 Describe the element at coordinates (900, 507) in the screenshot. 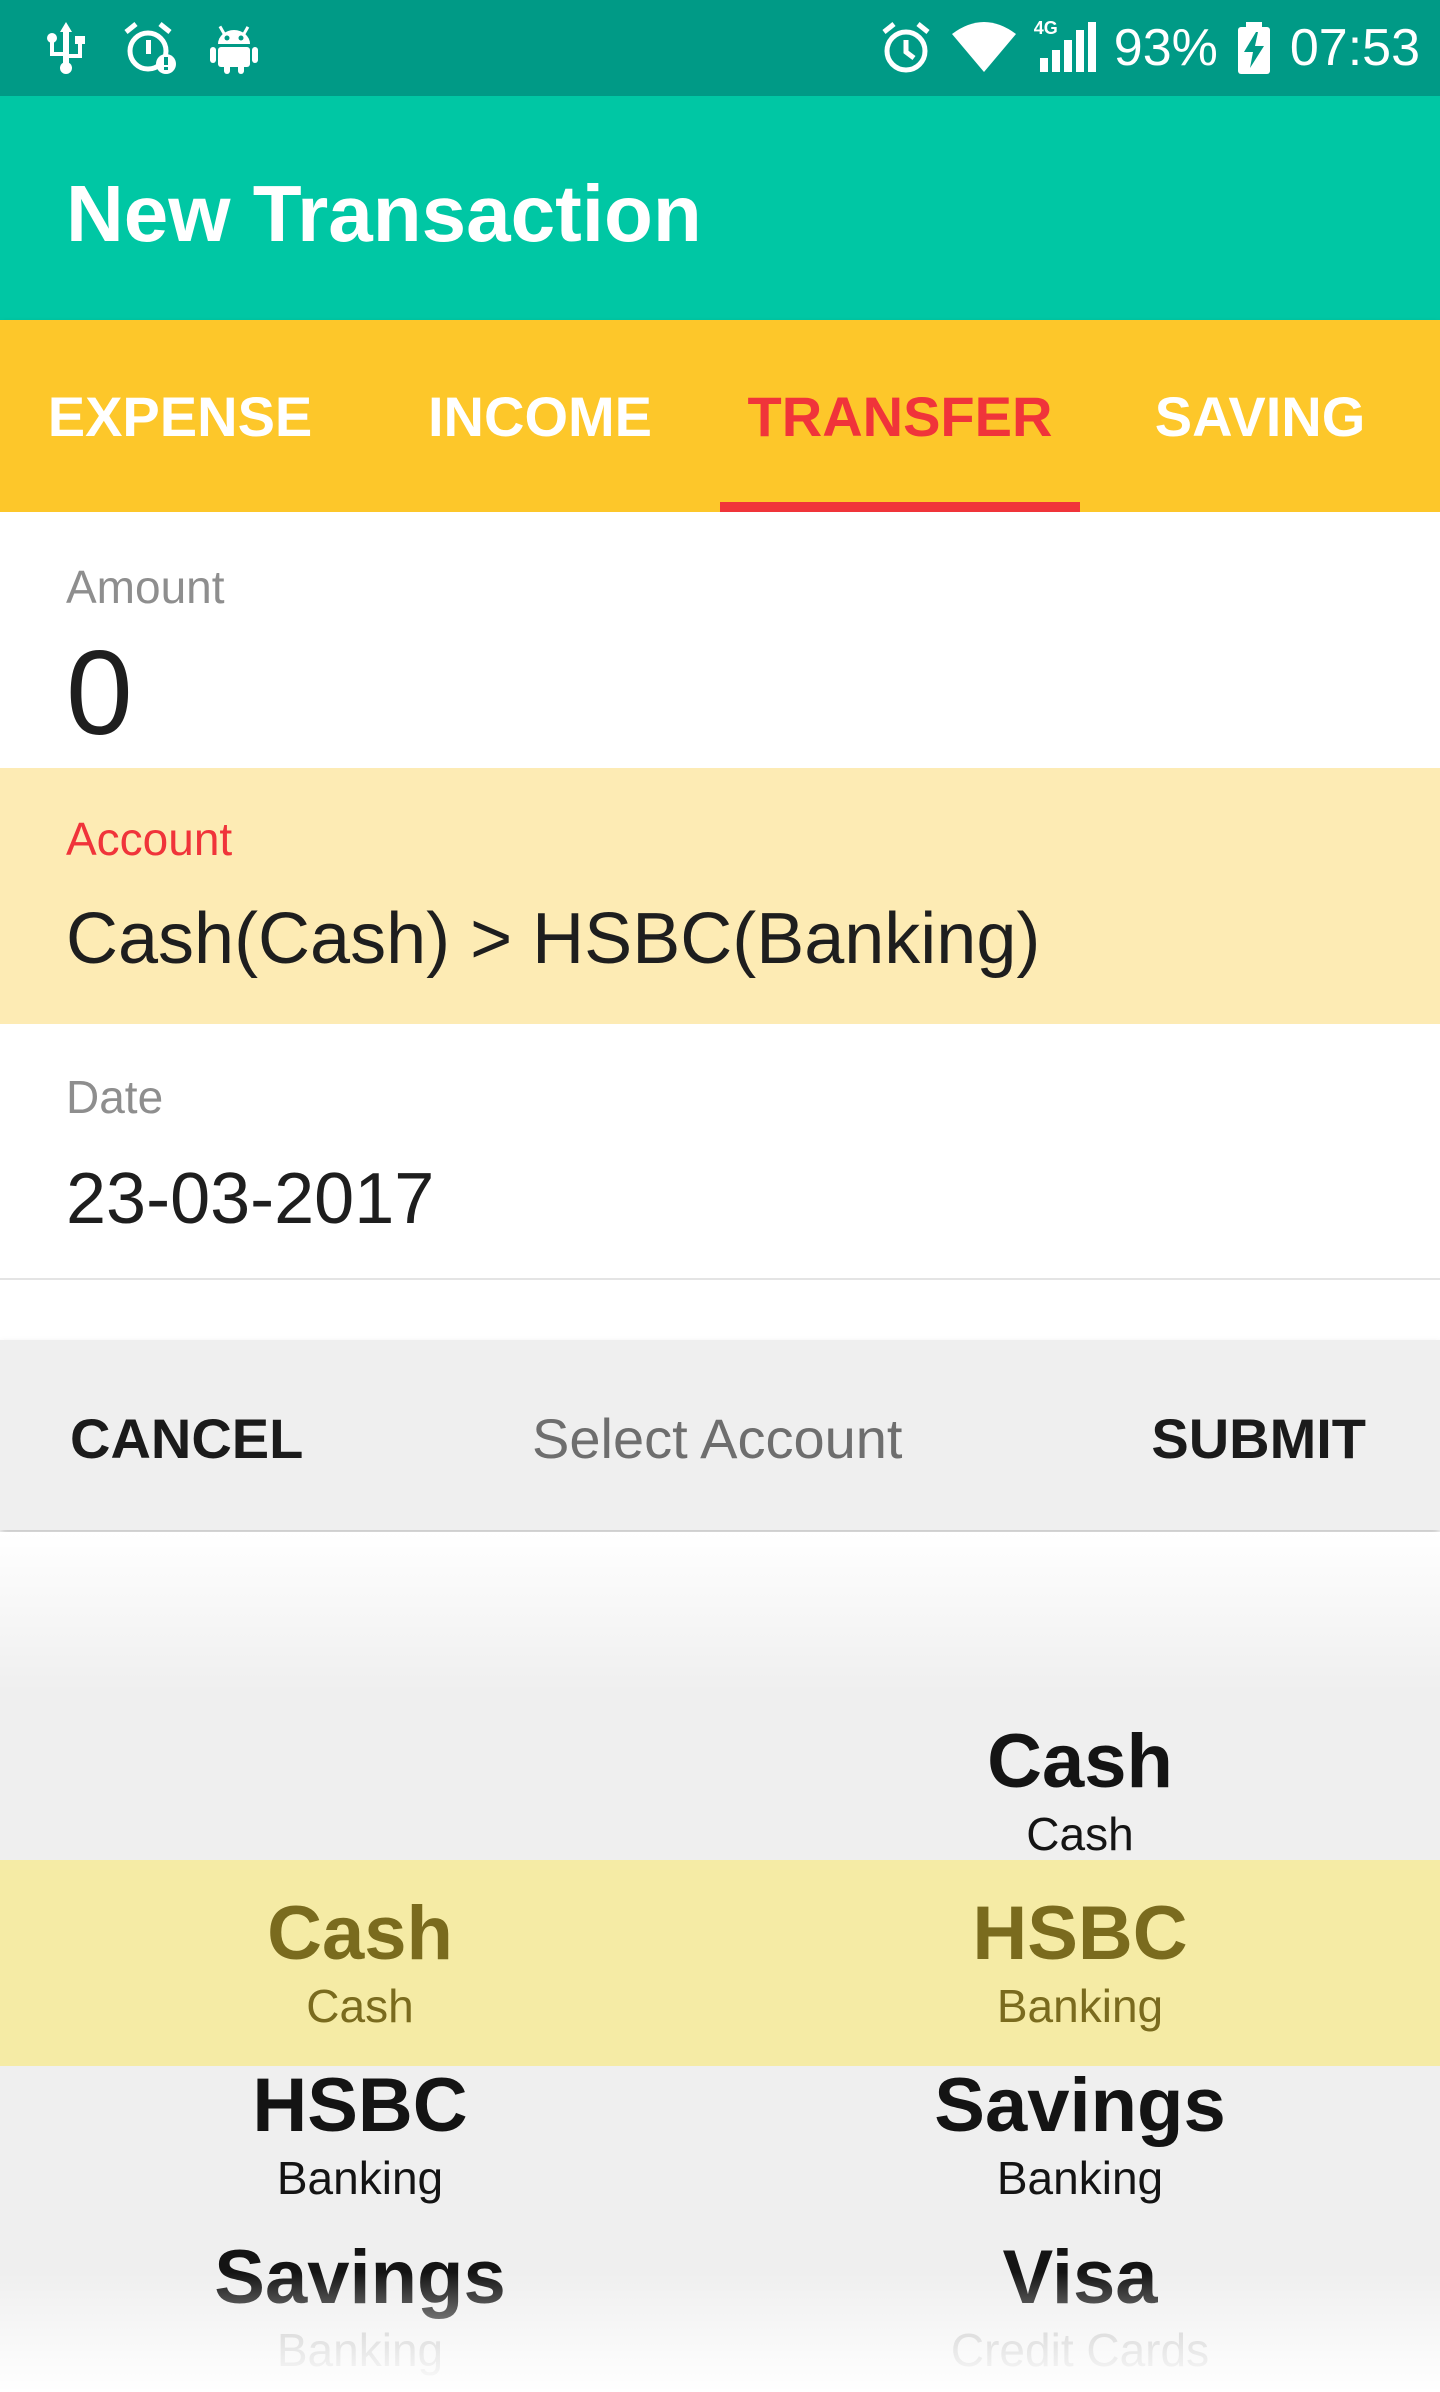

I see `active-tab-indicator` at that location.